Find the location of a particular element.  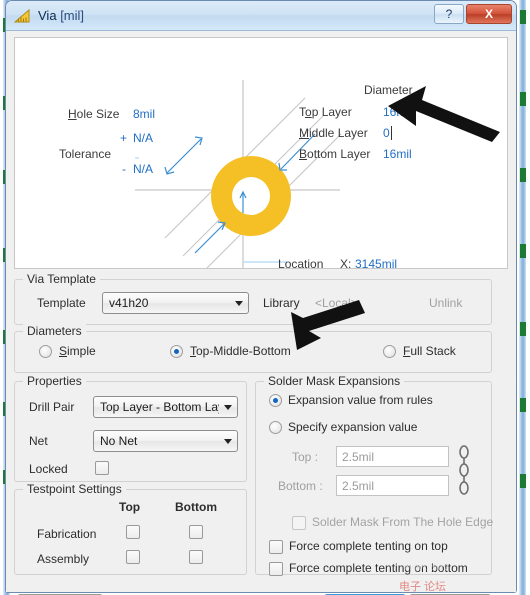

bottom-layer-label: Bottom Layer is located at coordinates (335, 154).